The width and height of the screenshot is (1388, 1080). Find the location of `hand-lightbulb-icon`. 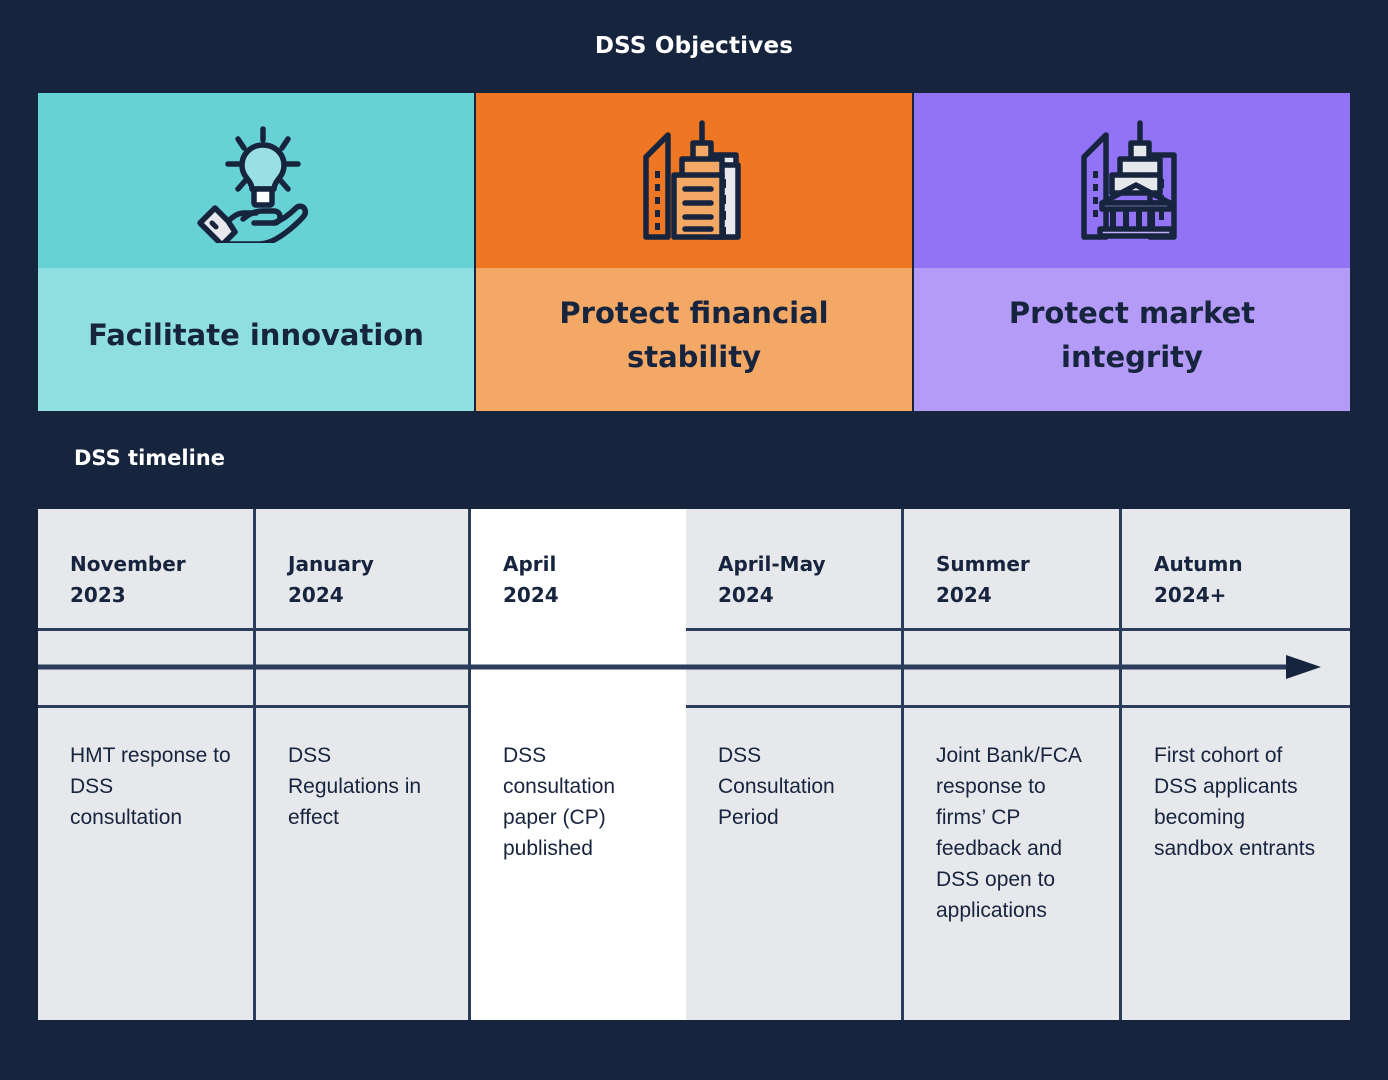

hand-lightbulb-icon is located at coordinates (256, 180).